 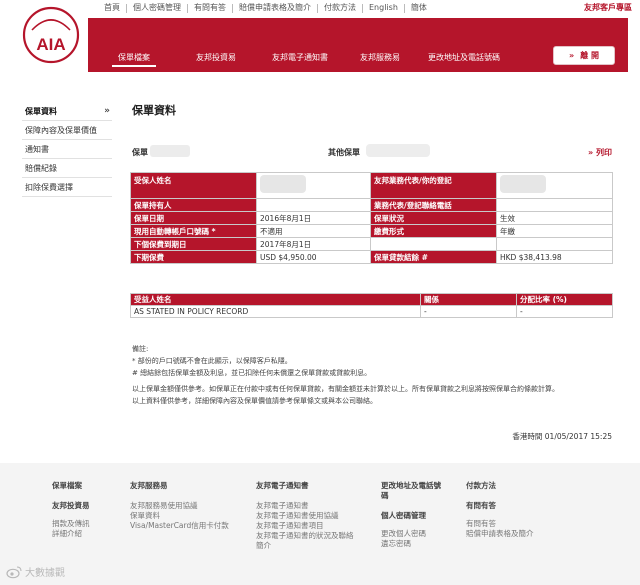 I want to click on next-premium-label: 下期保費, so click(x=193, y=257).